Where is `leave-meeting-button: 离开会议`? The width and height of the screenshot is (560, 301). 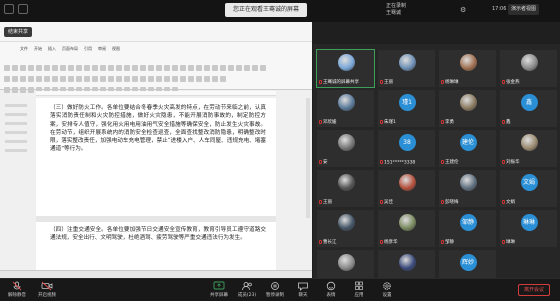 leave-meeting-button: 离开会议 is located at coordinates (534, 290).